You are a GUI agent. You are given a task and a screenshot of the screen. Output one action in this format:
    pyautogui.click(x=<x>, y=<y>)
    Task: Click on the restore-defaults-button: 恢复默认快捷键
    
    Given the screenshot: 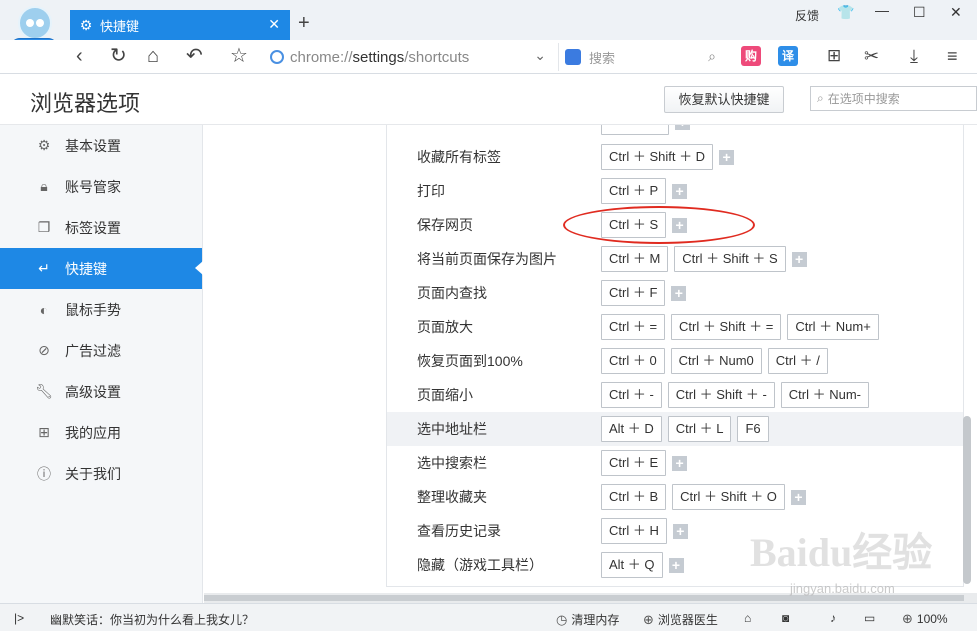 What is the action you would take?
    pyautogui.click(x=724, y=99)
    